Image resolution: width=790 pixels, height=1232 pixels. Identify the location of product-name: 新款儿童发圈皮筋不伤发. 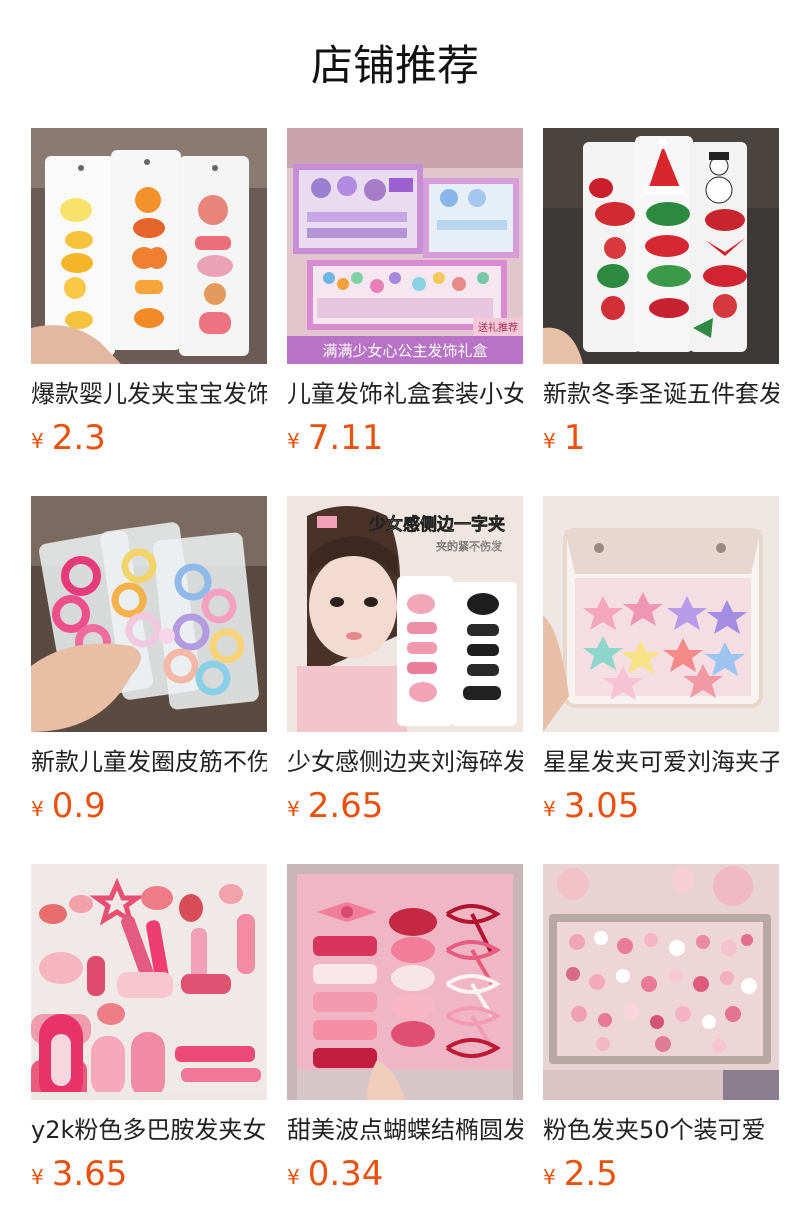
(149, 762).